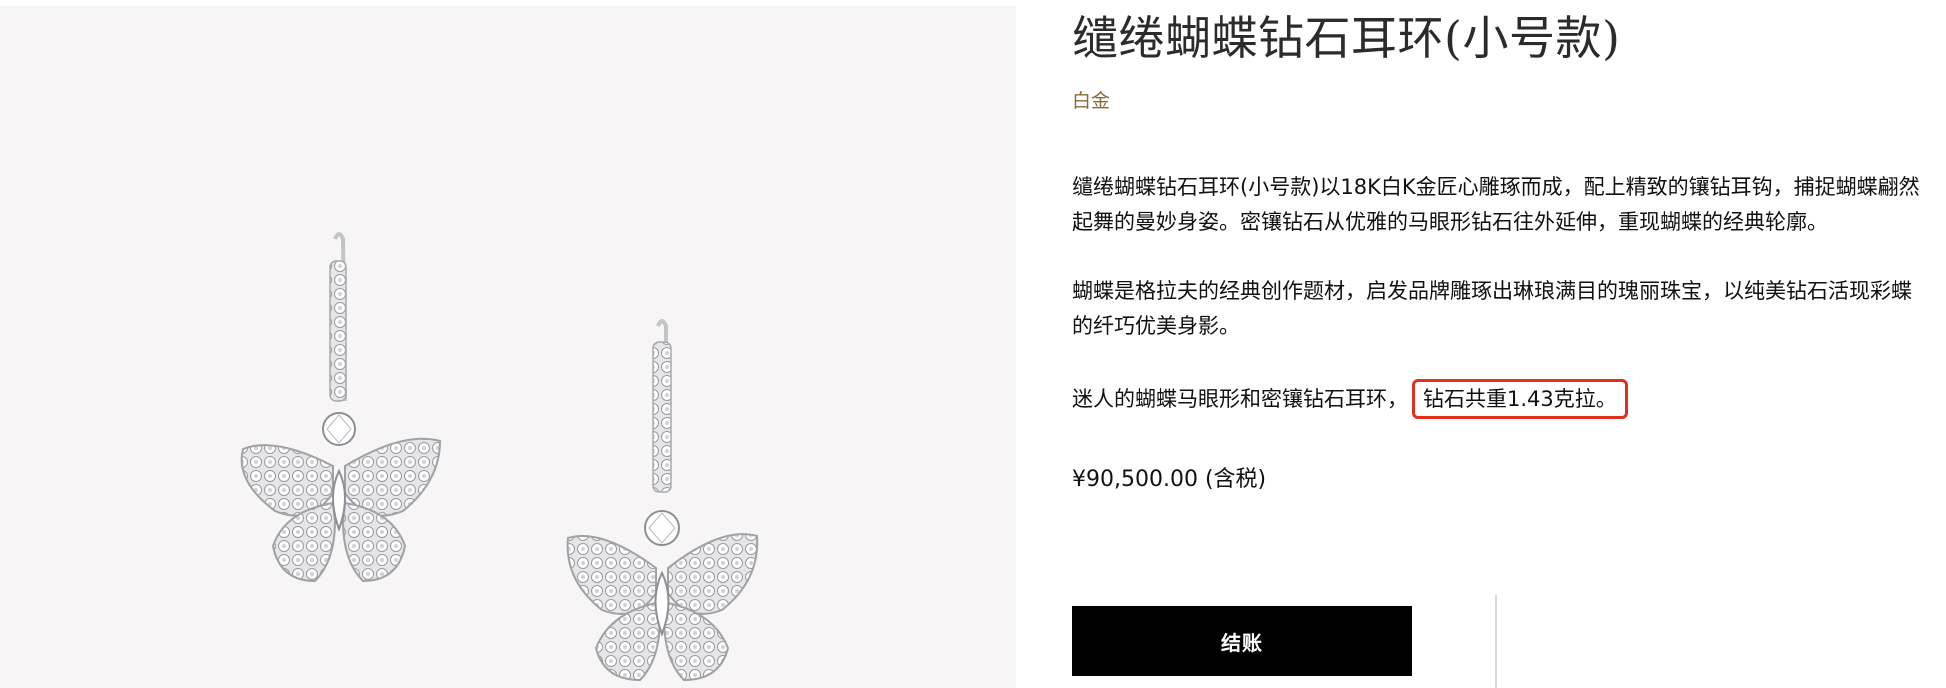  Describe the element at coordinates (662, 503) in the screenshot. I see `earring-right-image` at that location.